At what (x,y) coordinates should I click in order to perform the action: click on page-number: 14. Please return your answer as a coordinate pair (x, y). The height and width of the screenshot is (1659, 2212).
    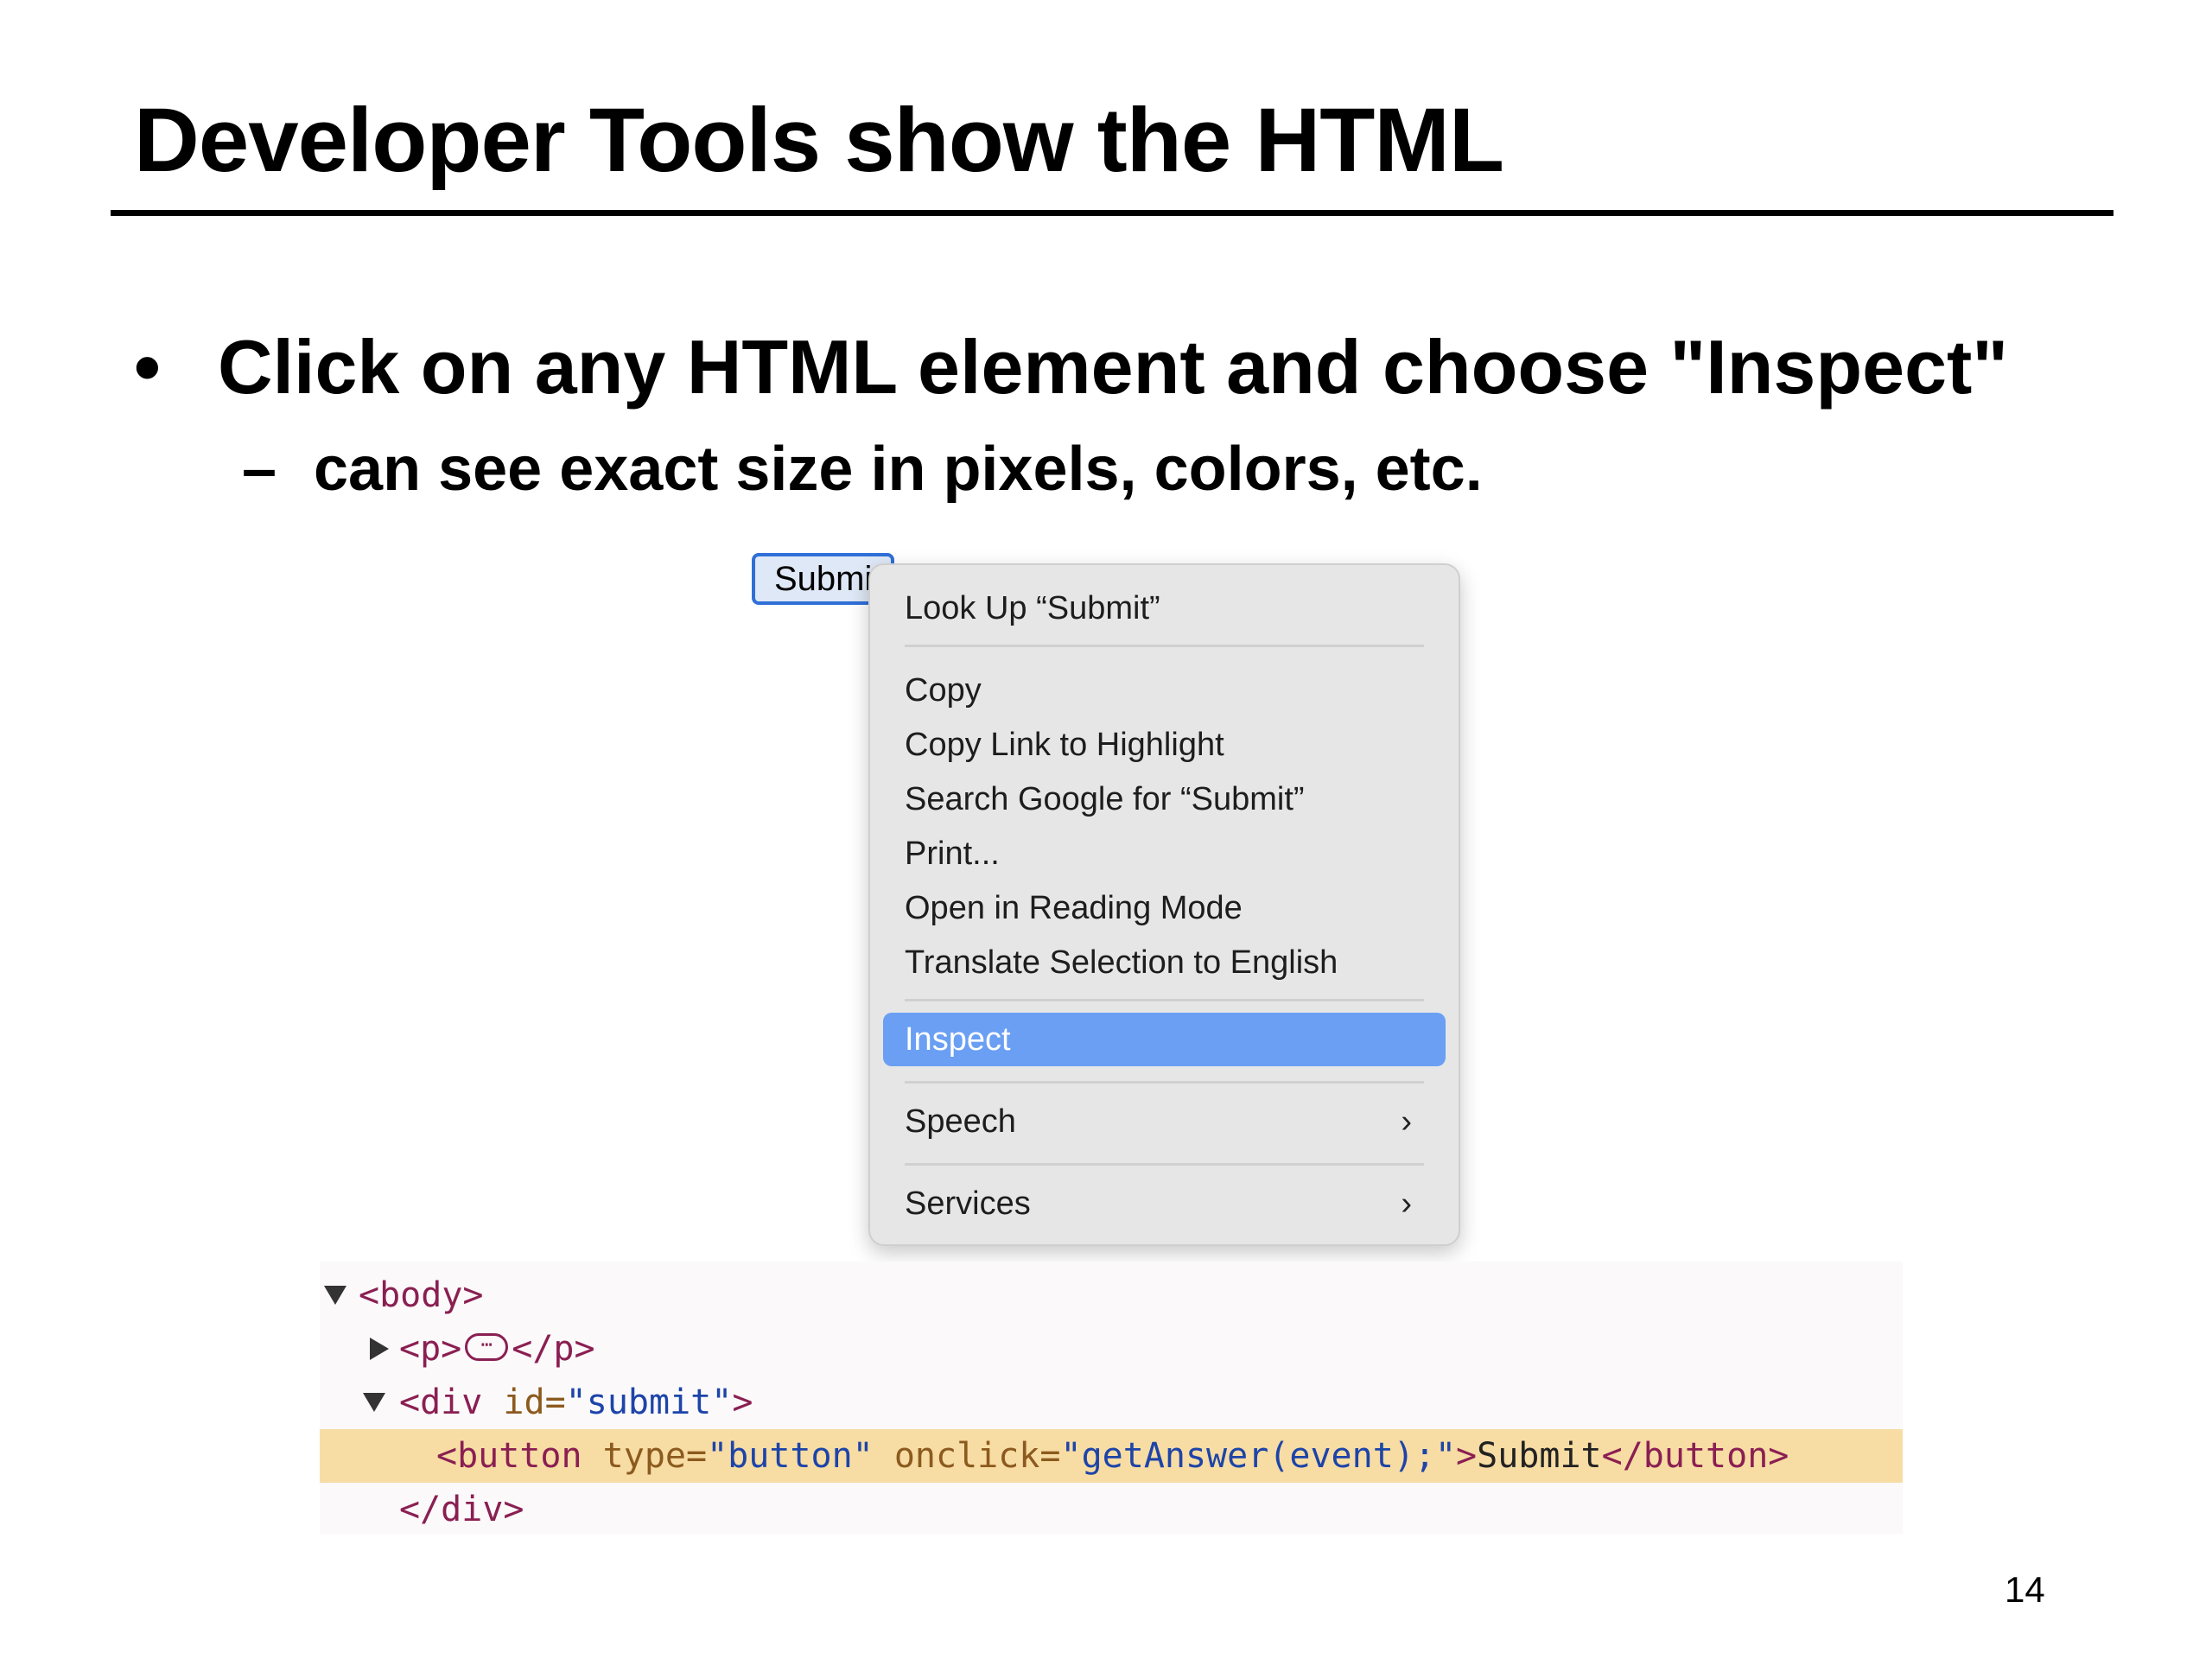
    Looking at the image, I should click on (2025, 1589).